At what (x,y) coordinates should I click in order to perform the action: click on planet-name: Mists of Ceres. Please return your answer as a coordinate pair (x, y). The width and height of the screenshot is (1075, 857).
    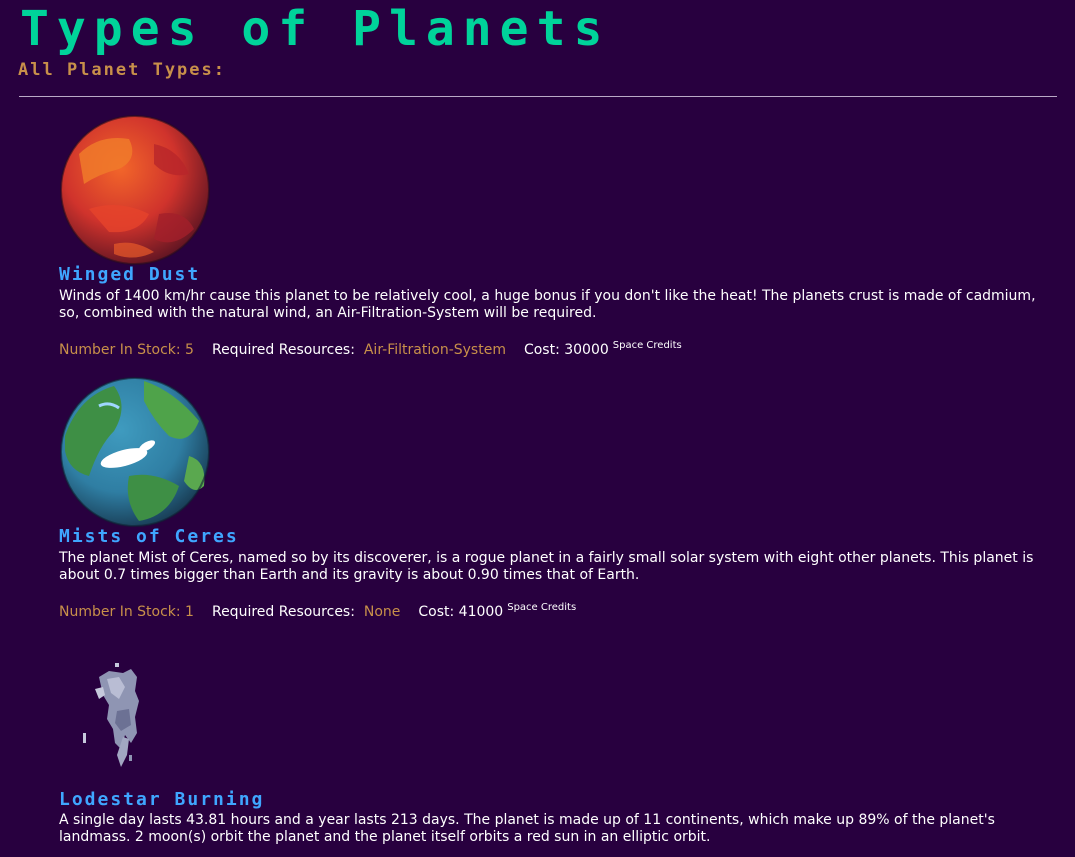
    Looking at the image, I should click on (149, 537).